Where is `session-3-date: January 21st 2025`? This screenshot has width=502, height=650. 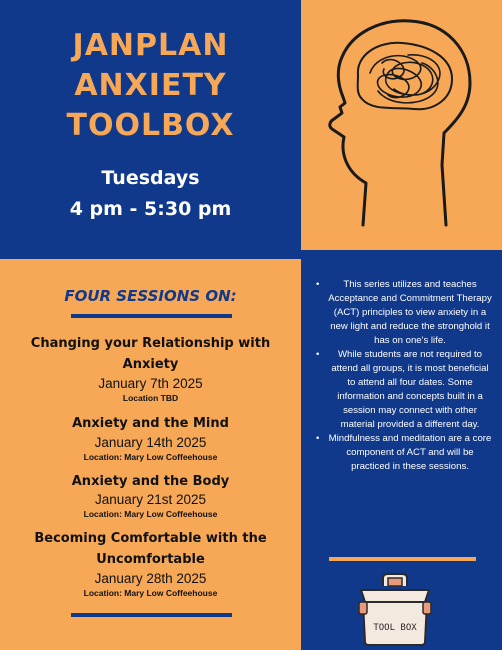
session-3-date: January 21st 2025 is located at coordinates (150, 499).